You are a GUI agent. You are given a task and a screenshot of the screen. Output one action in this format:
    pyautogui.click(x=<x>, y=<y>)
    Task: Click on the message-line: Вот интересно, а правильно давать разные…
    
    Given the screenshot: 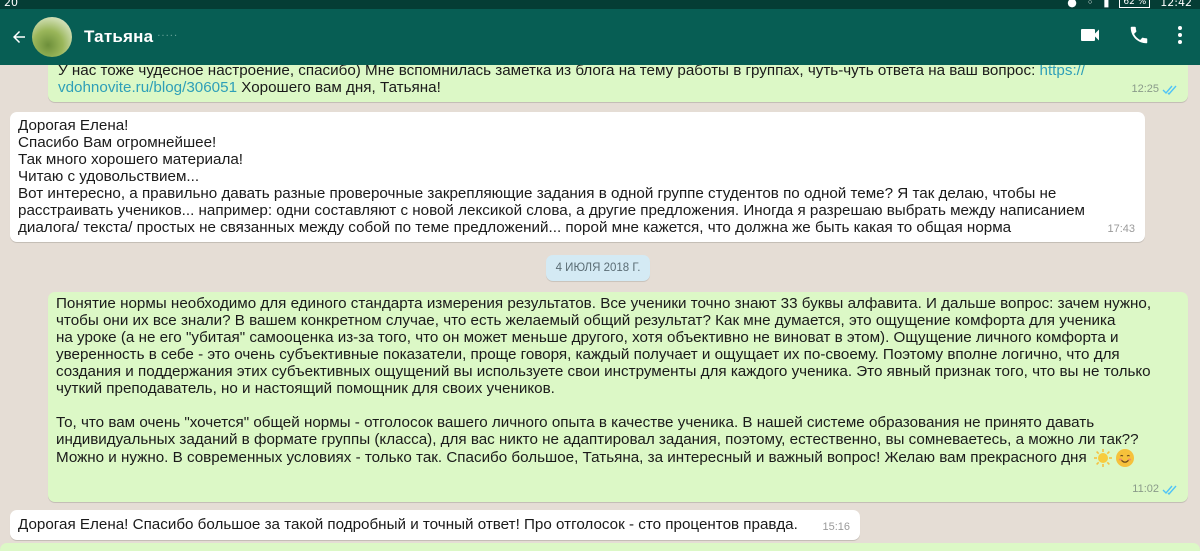 What is the action you would take?
    pyautogui.click(x=537, y=193)
    